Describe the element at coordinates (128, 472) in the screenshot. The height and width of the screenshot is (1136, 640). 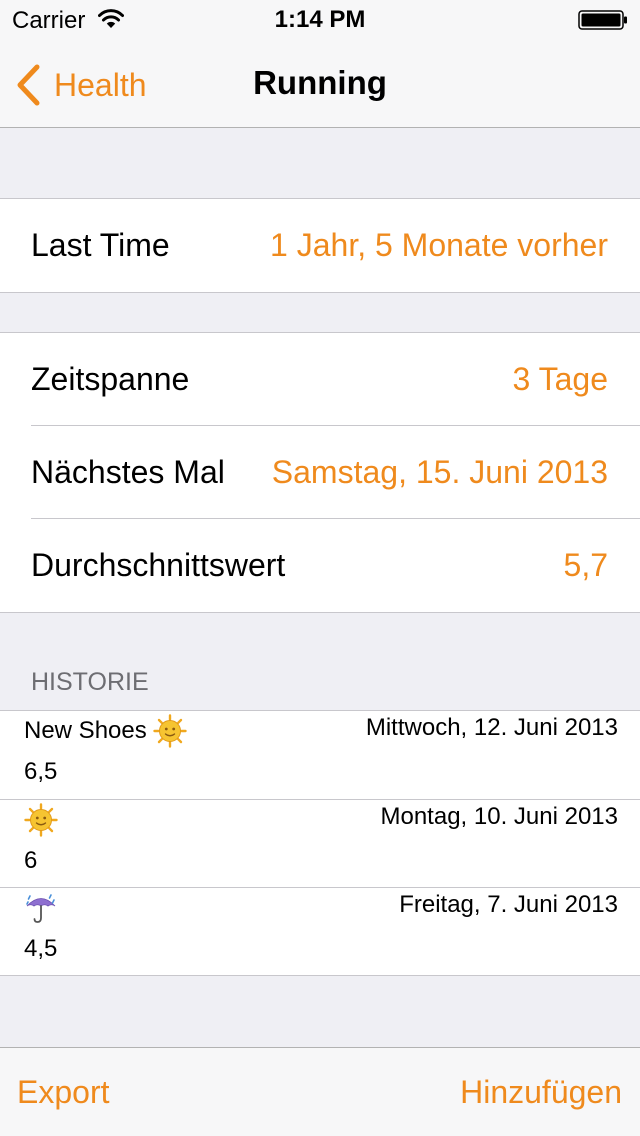
I see `next-time-label: Nächstes Mal` at that location.